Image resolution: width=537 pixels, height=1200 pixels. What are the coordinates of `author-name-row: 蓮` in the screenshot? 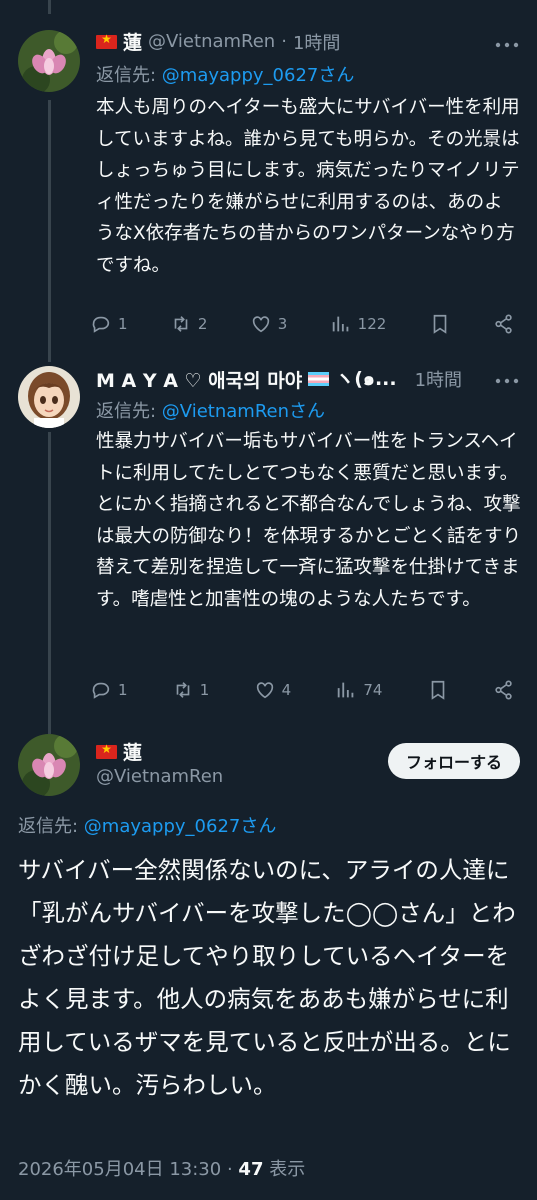 It's located at (119, 751).